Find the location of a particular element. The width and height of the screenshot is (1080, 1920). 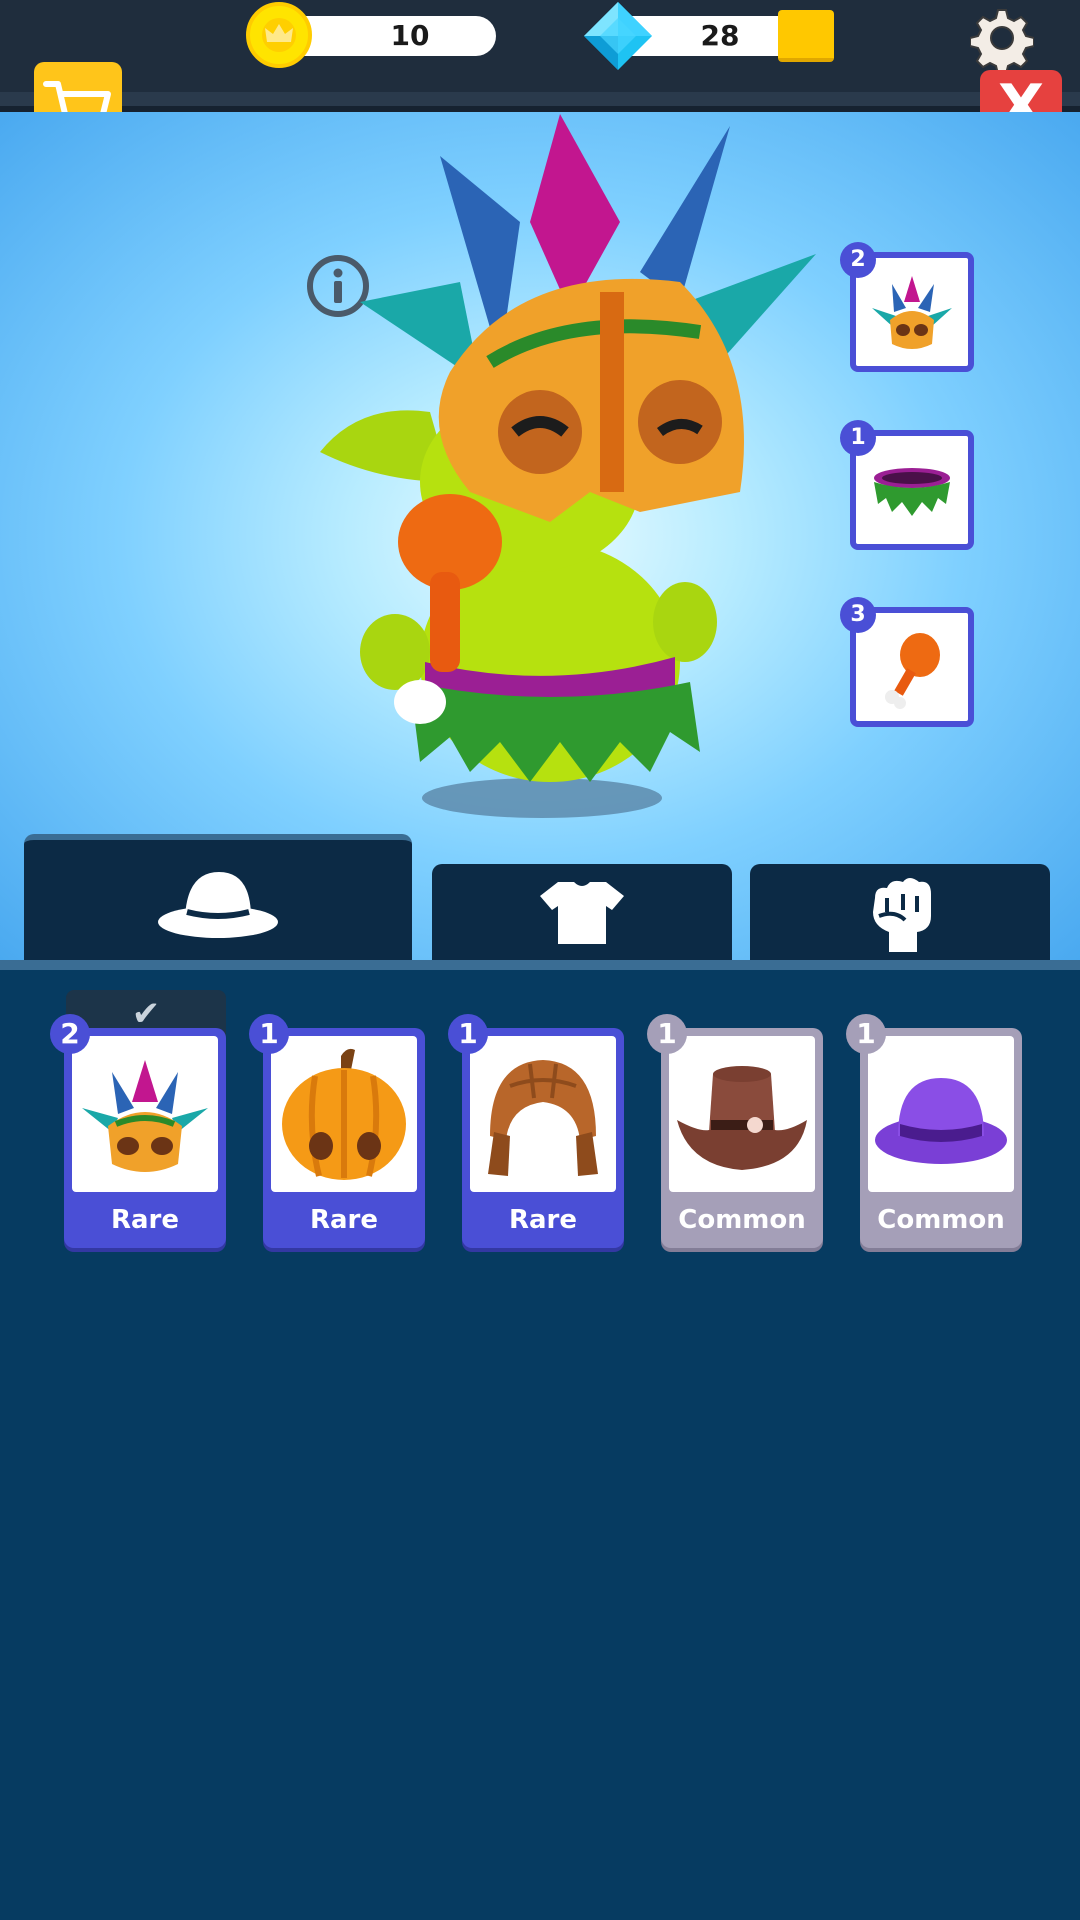

tab-outfits is located at coordinates (582, 912).